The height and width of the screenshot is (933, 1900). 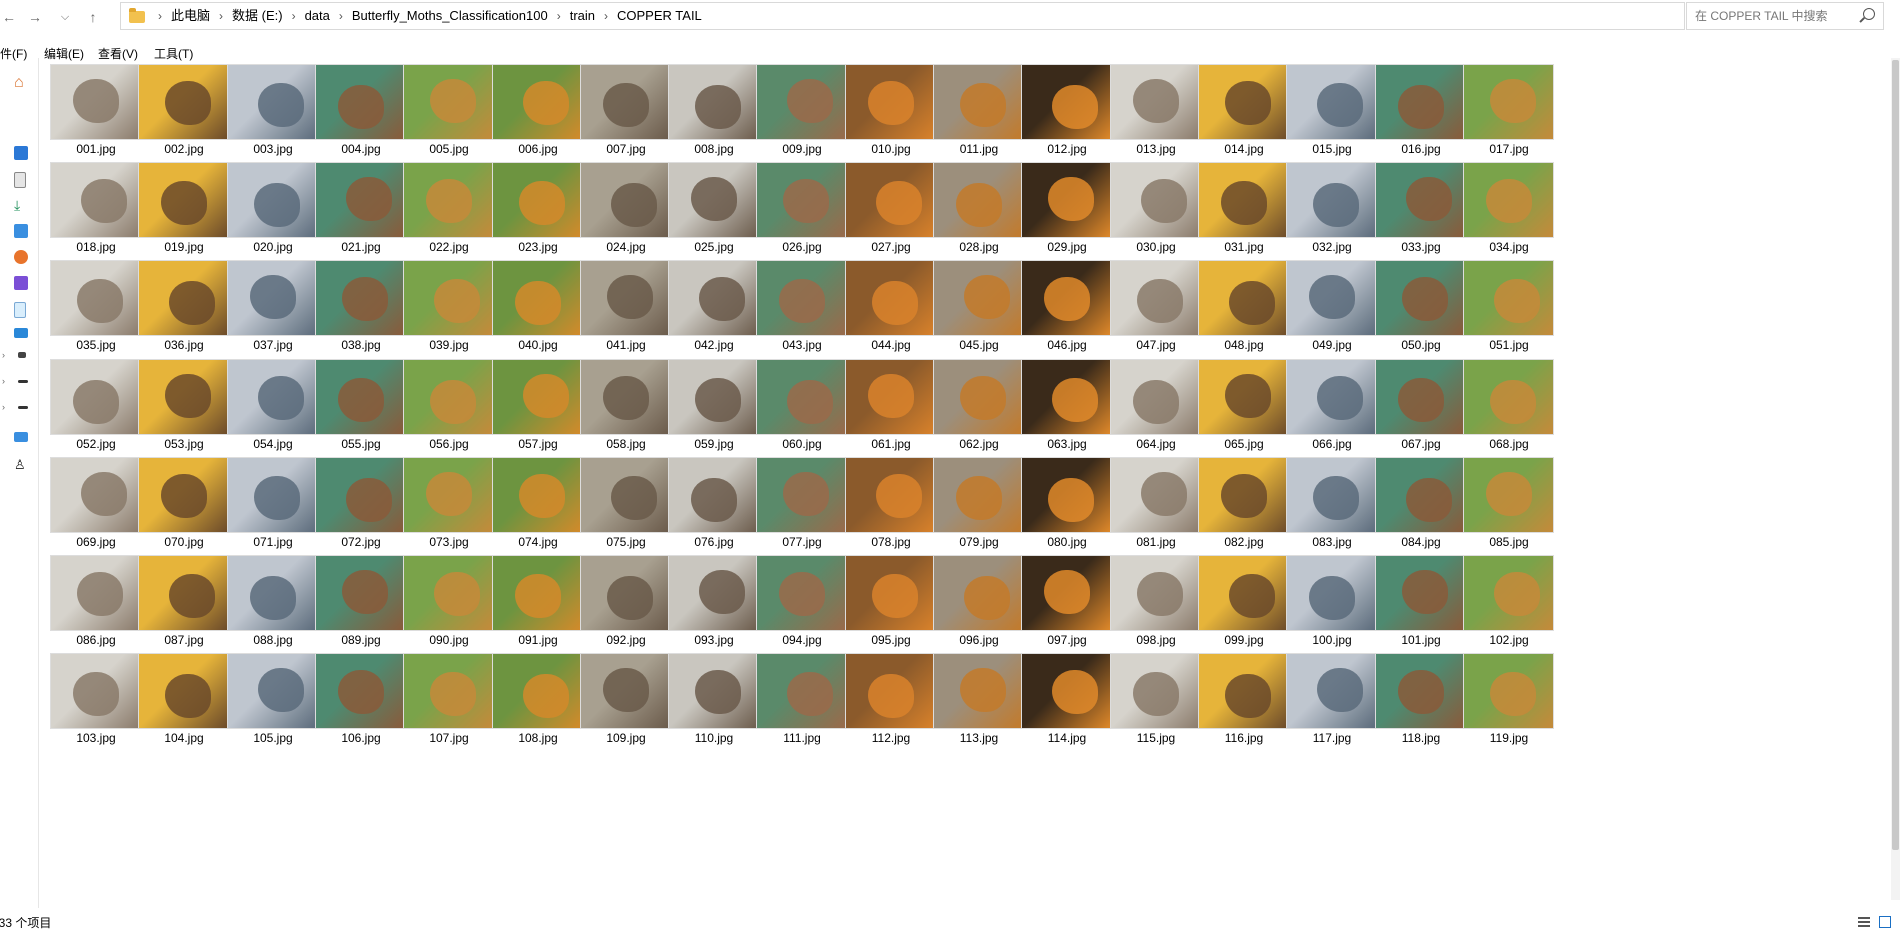 What do you see at coordinates (1785, 16) in the screenshot?
I see `search-input: 在 COPPER TAIL 中搜索` at bounding box center [1785, 16].